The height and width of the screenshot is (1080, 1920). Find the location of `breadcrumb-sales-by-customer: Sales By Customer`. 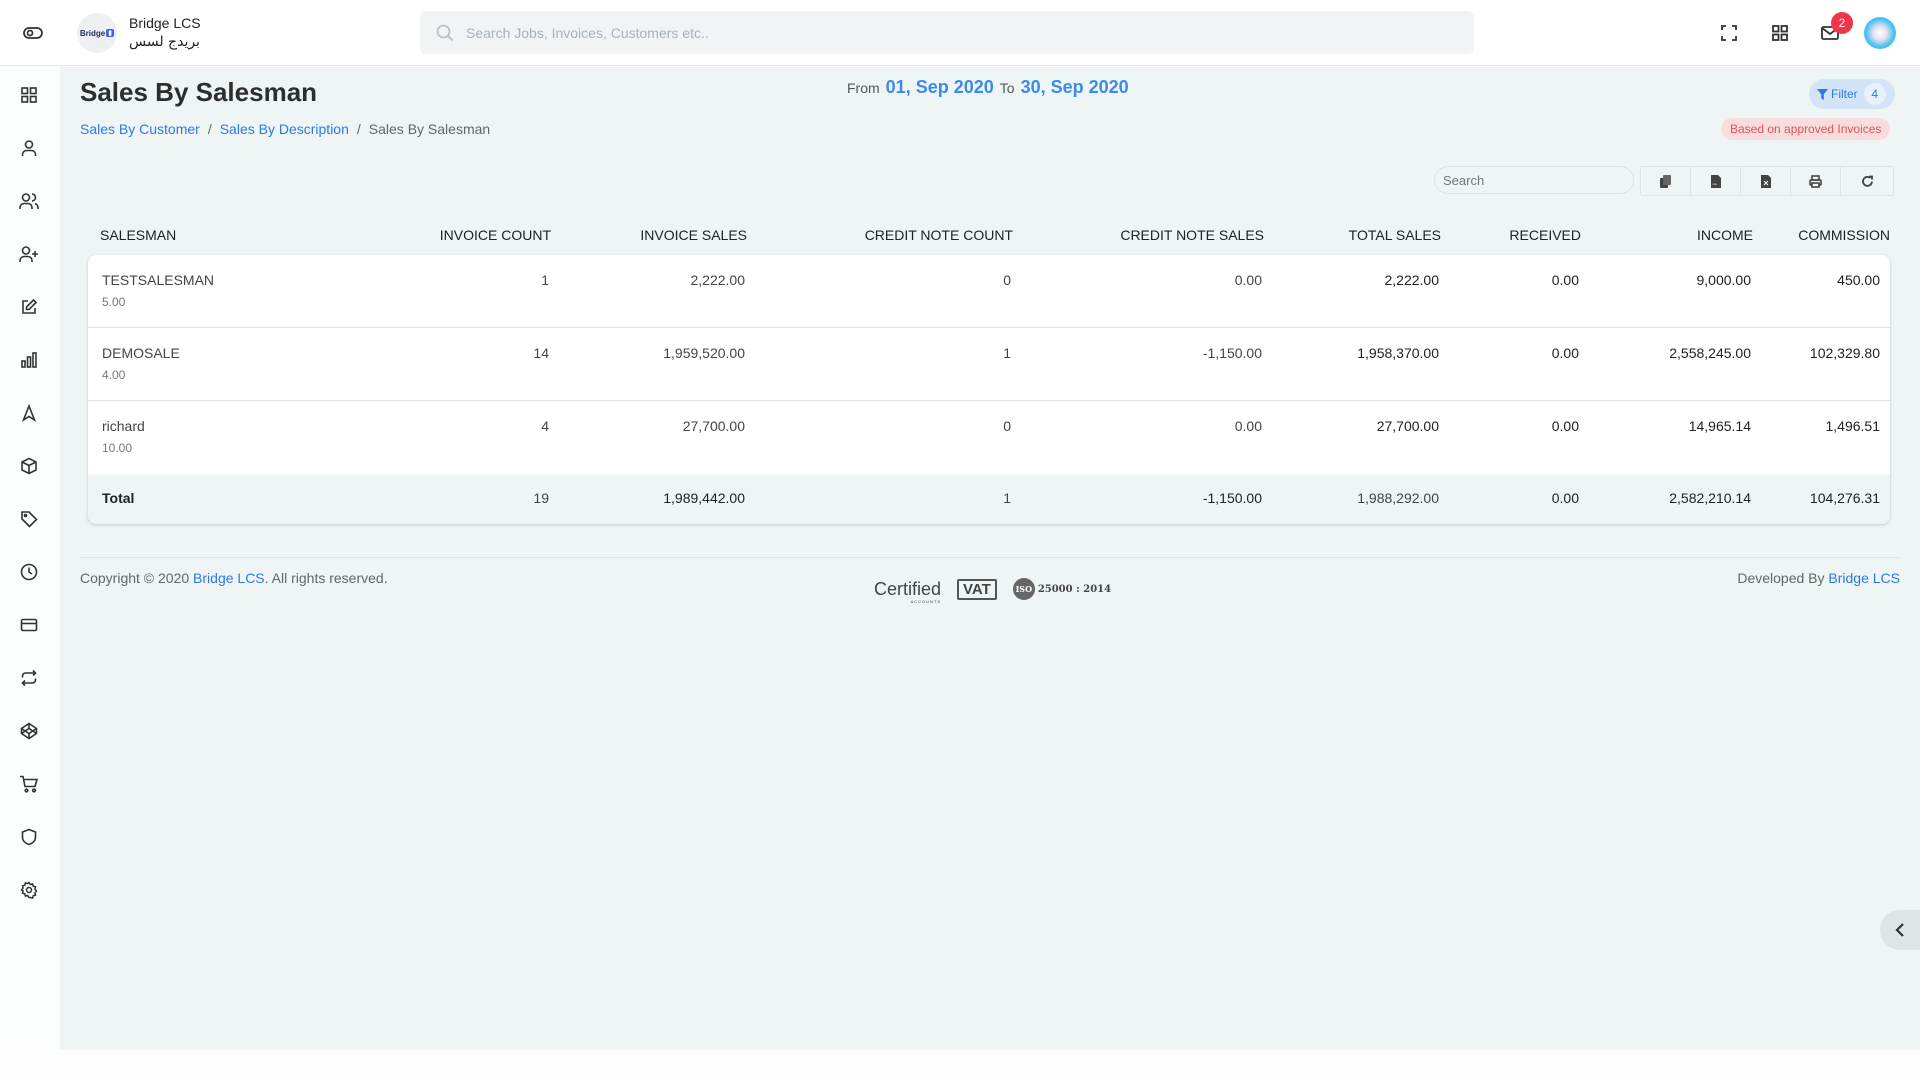

breadcrumb-sales-by-customer: Sales By Customer is located at coordinates (140, 129).